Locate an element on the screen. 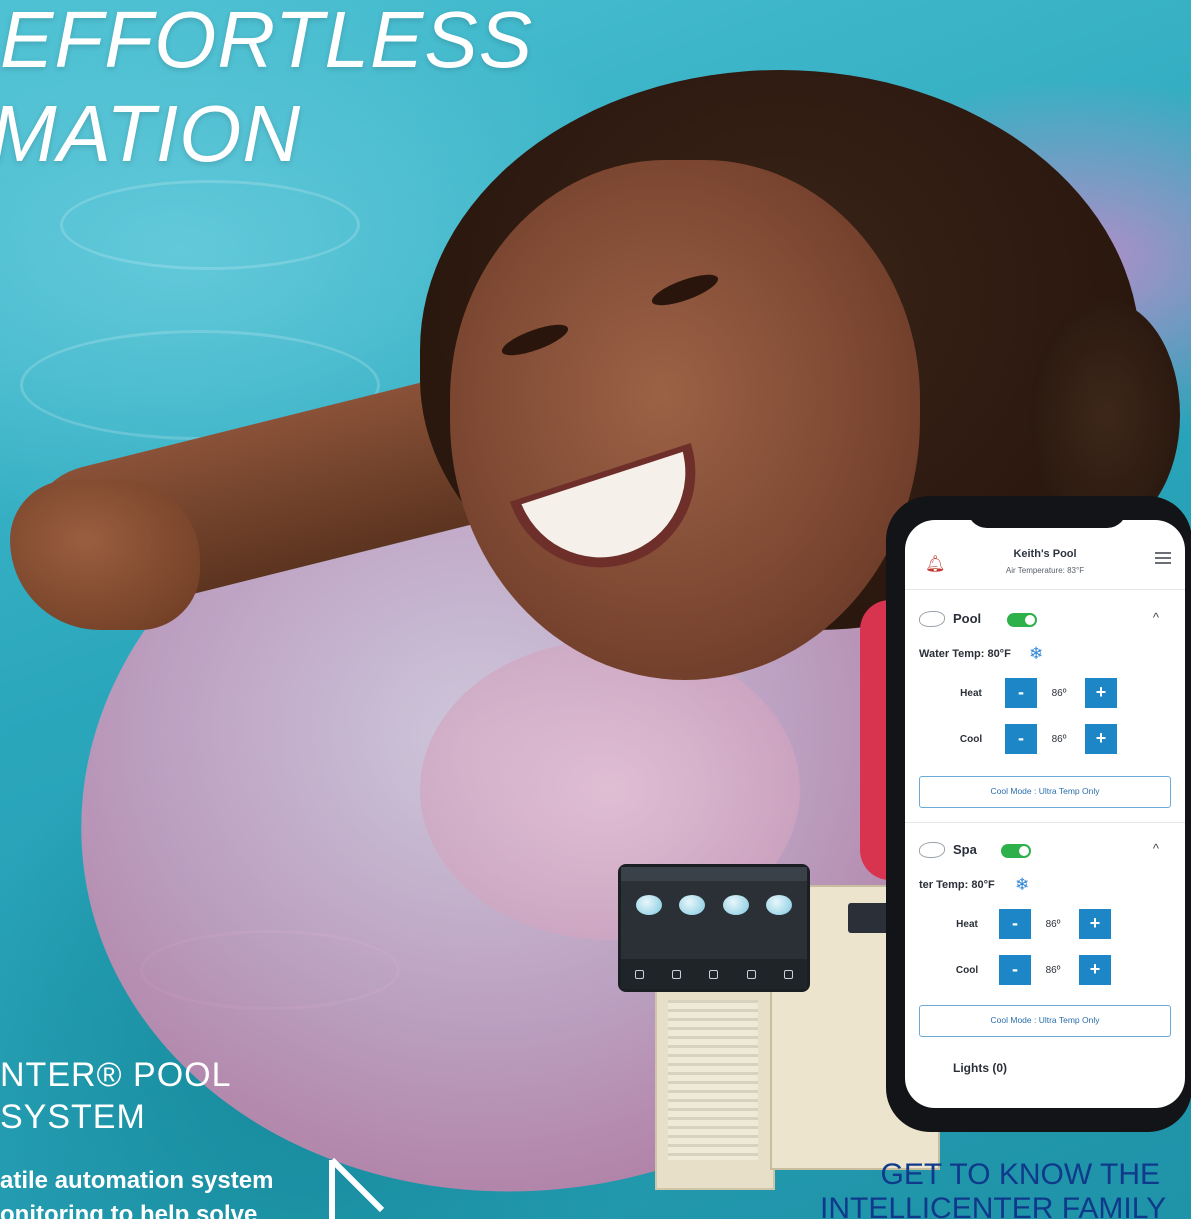 The height and width of the screenshot is (1219, 1191). cta-line-2: INTELLICENTER FAMILY is located at coordinates (993, 1205).